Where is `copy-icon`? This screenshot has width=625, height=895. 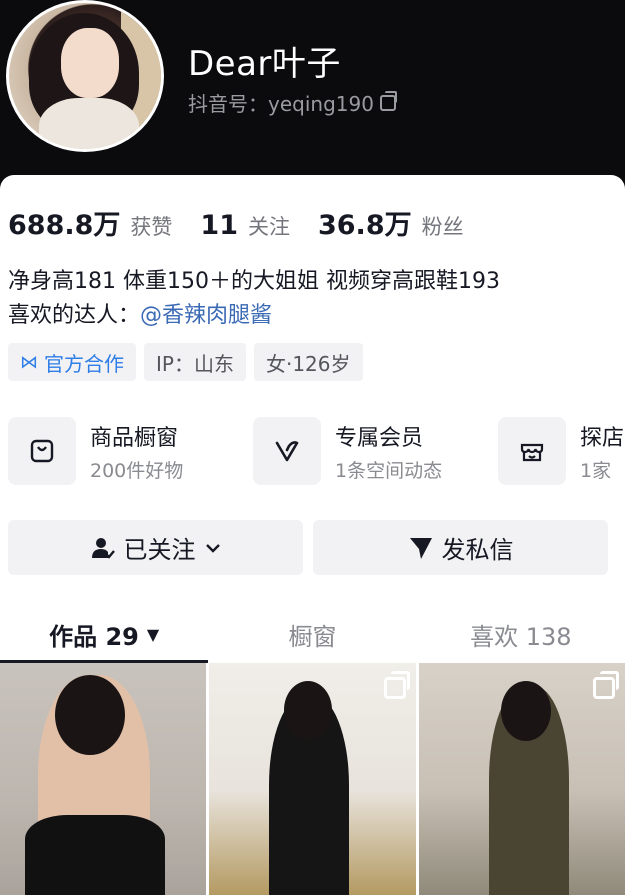
copy-icon is located at coordinates (388, 100).